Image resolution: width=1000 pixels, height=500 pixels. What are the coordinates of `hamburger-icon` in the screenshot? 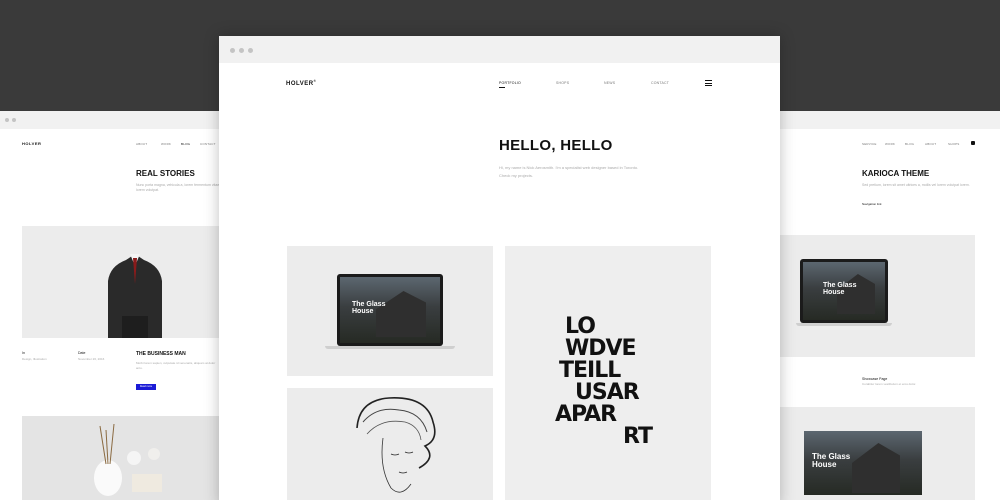 It's located at (708, 83).